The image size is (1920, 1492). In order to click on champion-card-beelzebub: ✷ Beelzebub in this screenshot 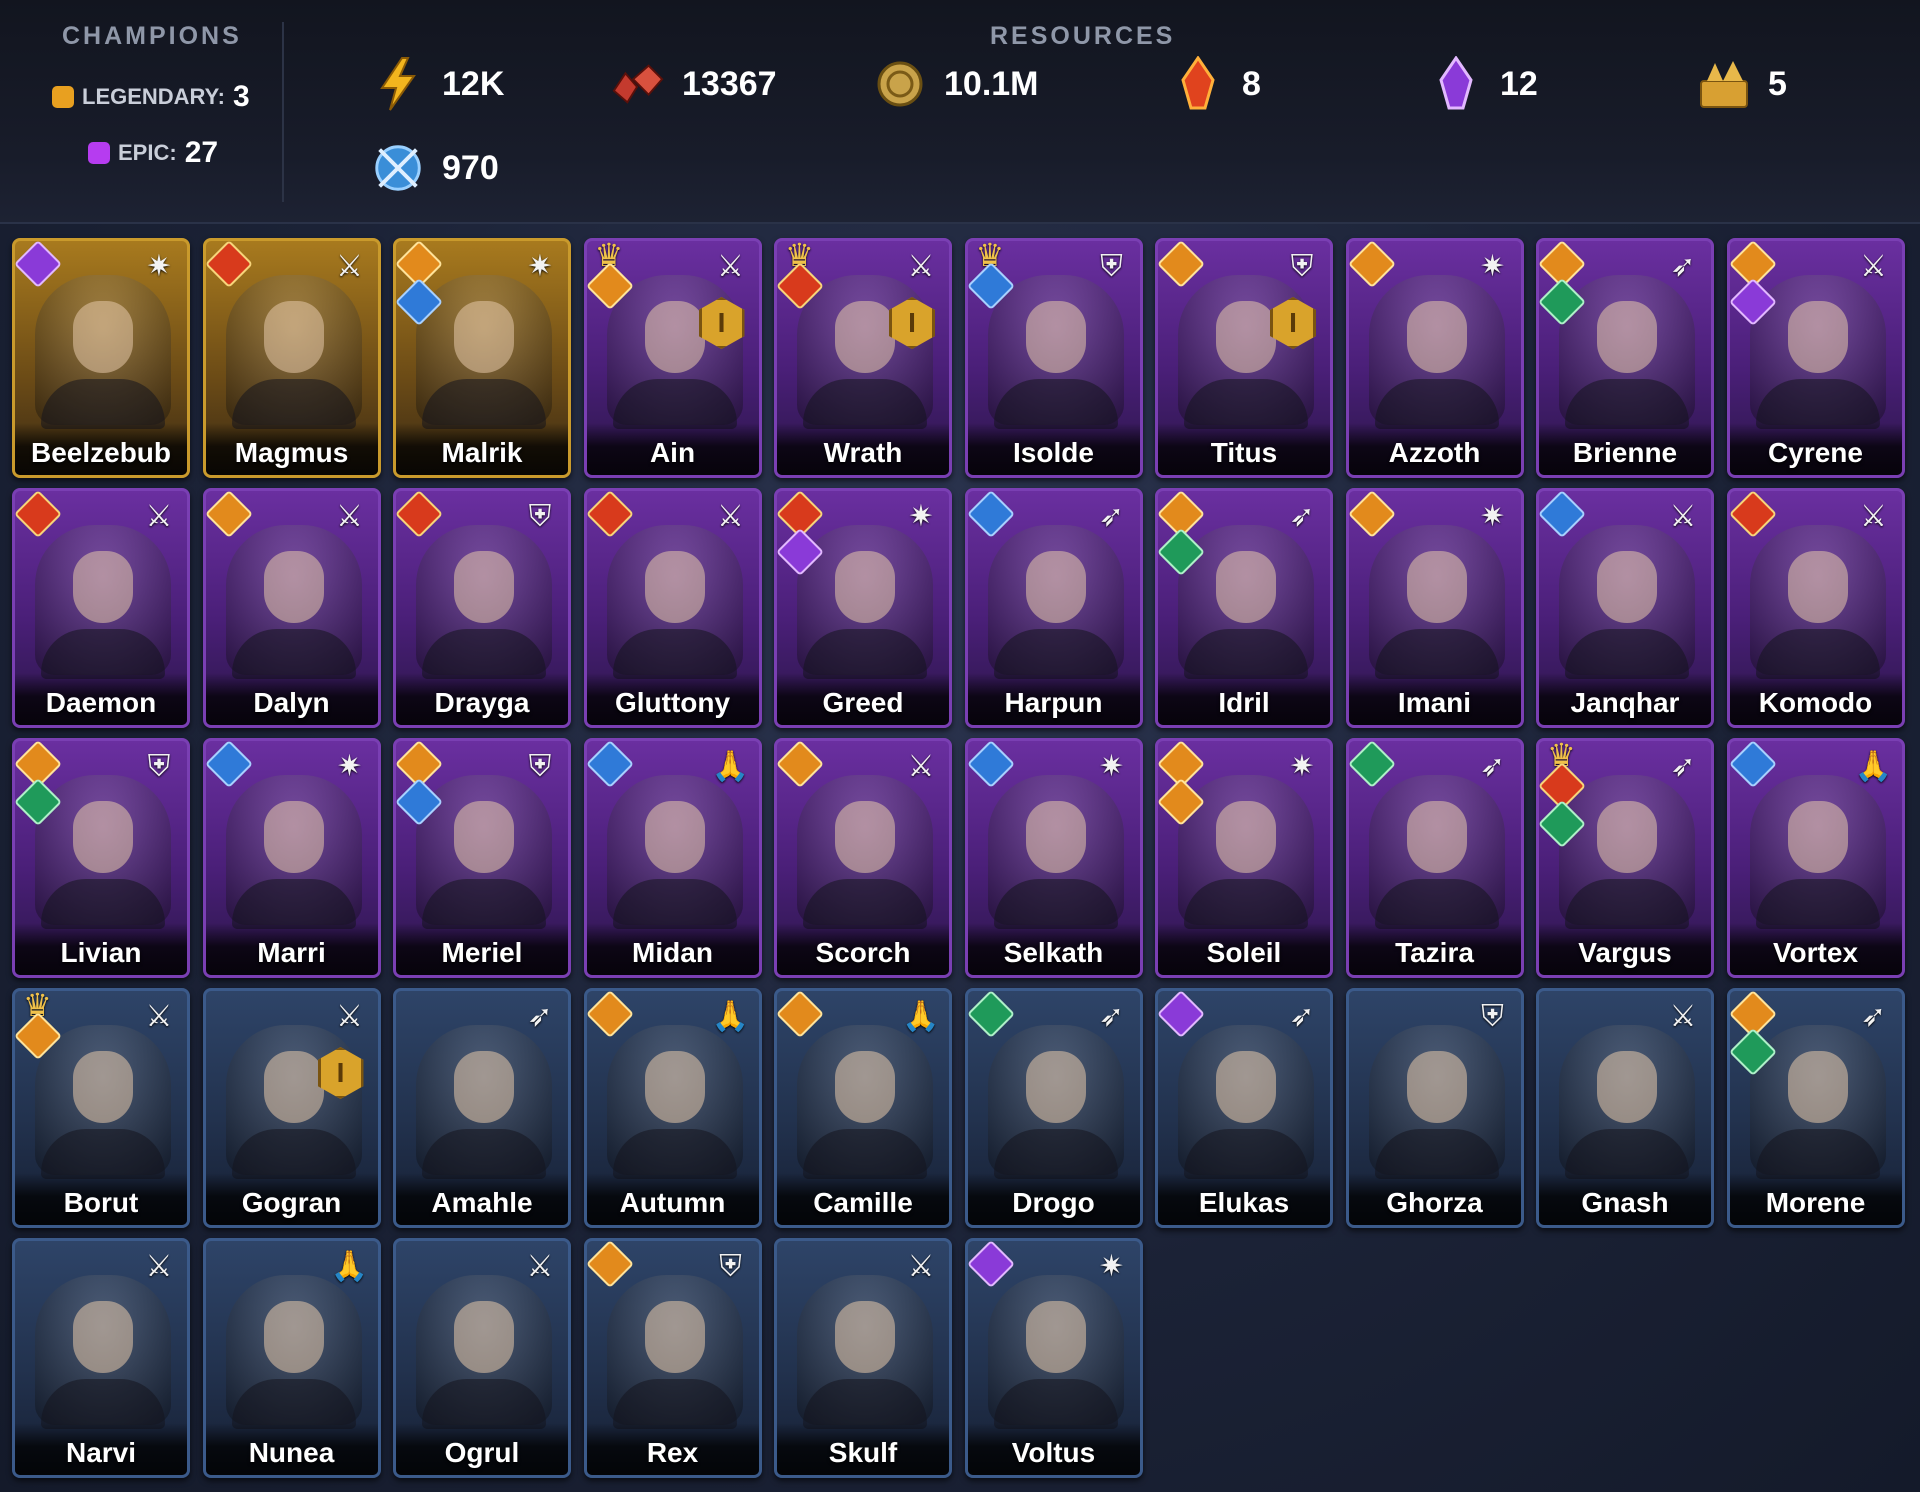, I will do `click(101, 358)`.